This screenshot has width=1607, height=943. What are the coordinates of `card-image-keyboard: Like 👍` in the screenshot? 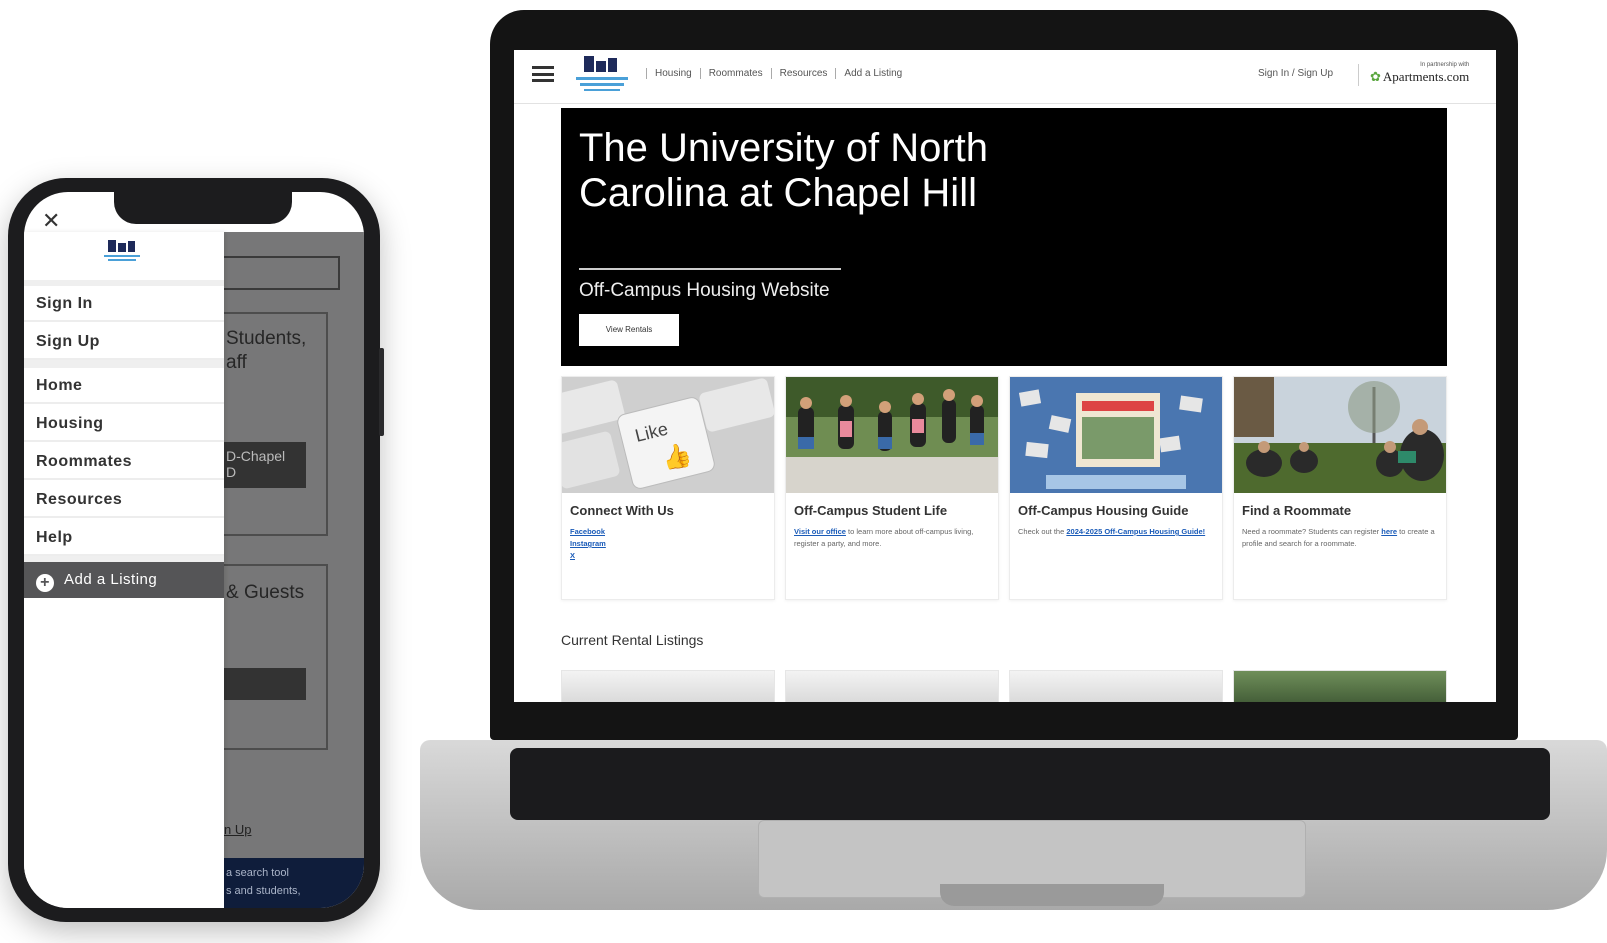 It's located at (668, 435).